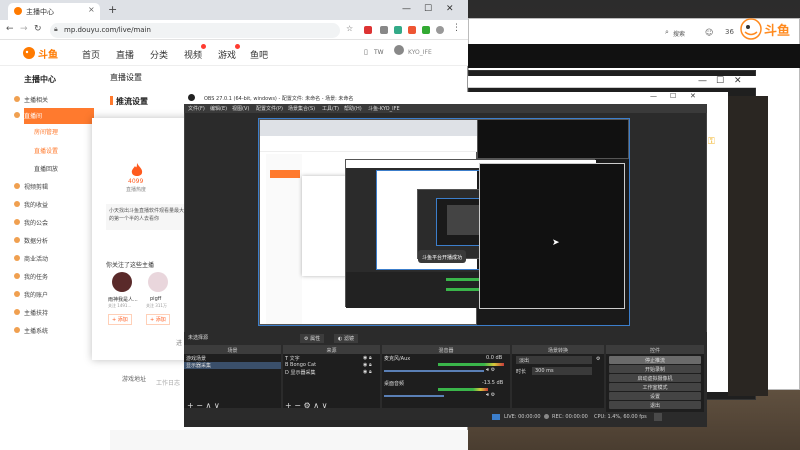  What do you see at coordinates (198, 365) in the screenshot?
I see `scene-item-selected: 显示器采集` at bounding box center [198, 365].